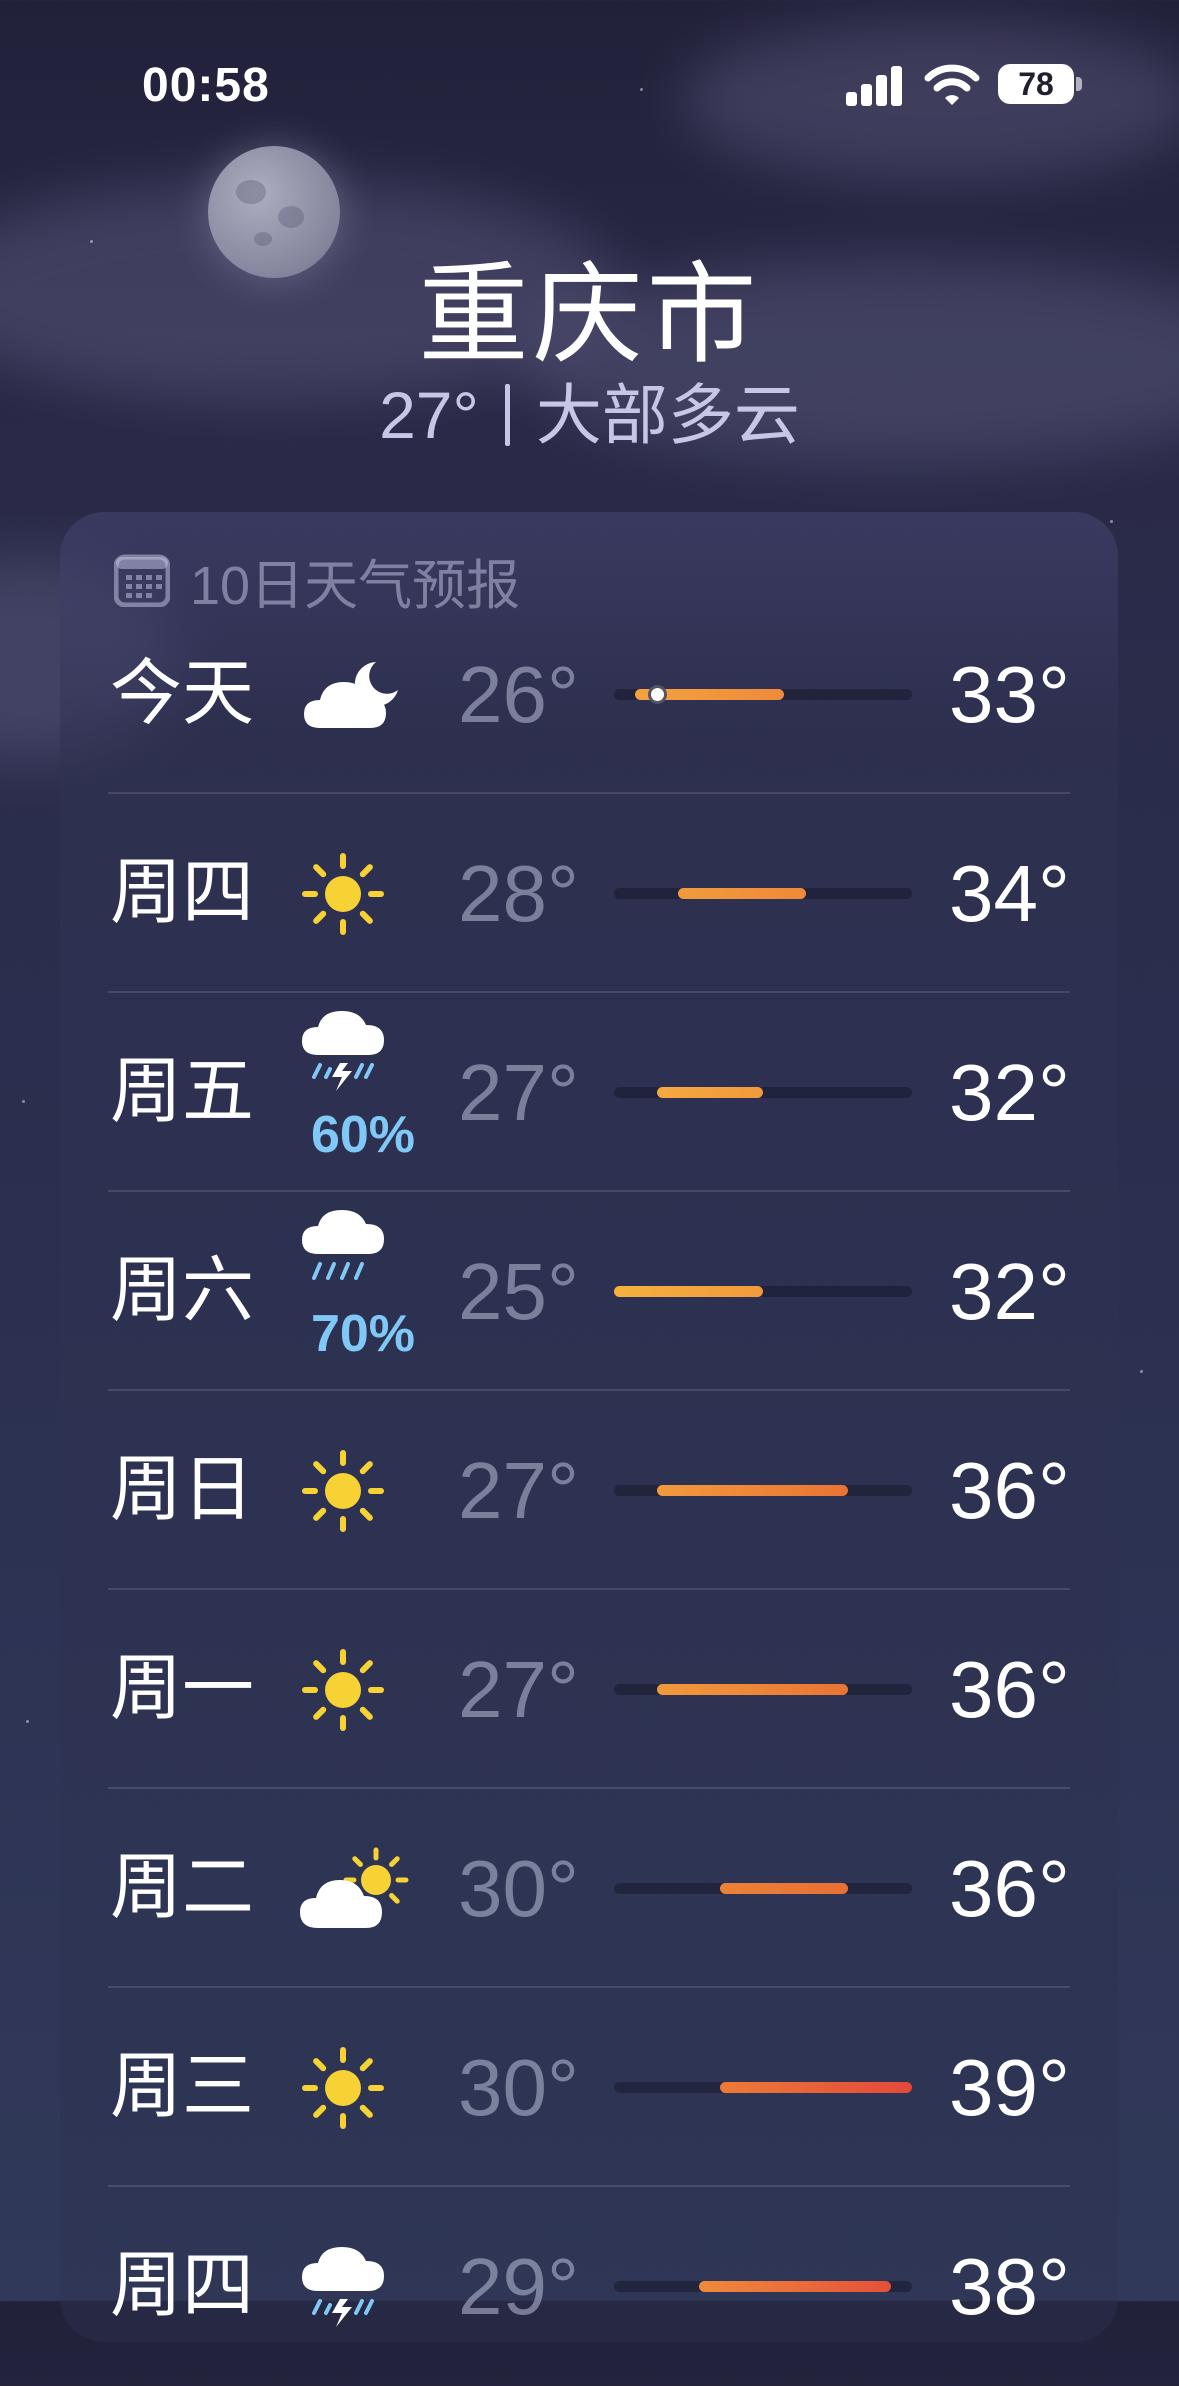  I want to click on precipitation-chance: 60%, so click(363, 1135).